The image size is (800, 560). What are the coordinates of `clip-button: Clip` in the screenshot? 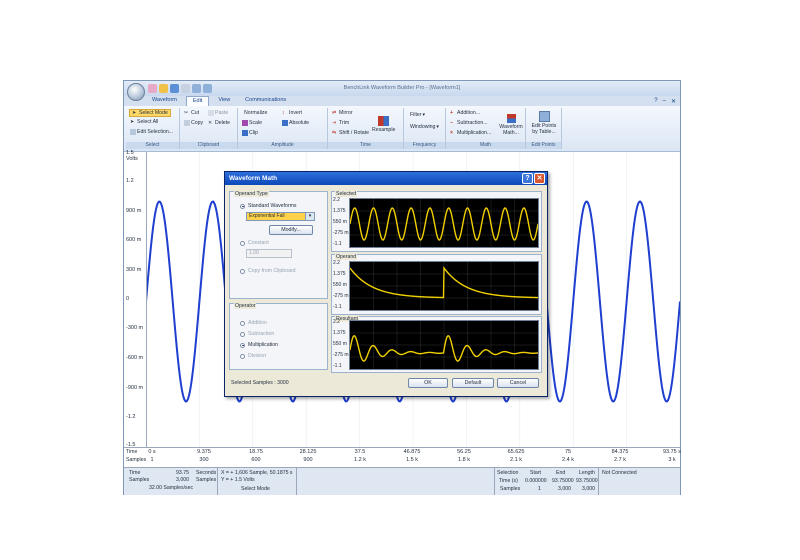 It's located at (250, 133).